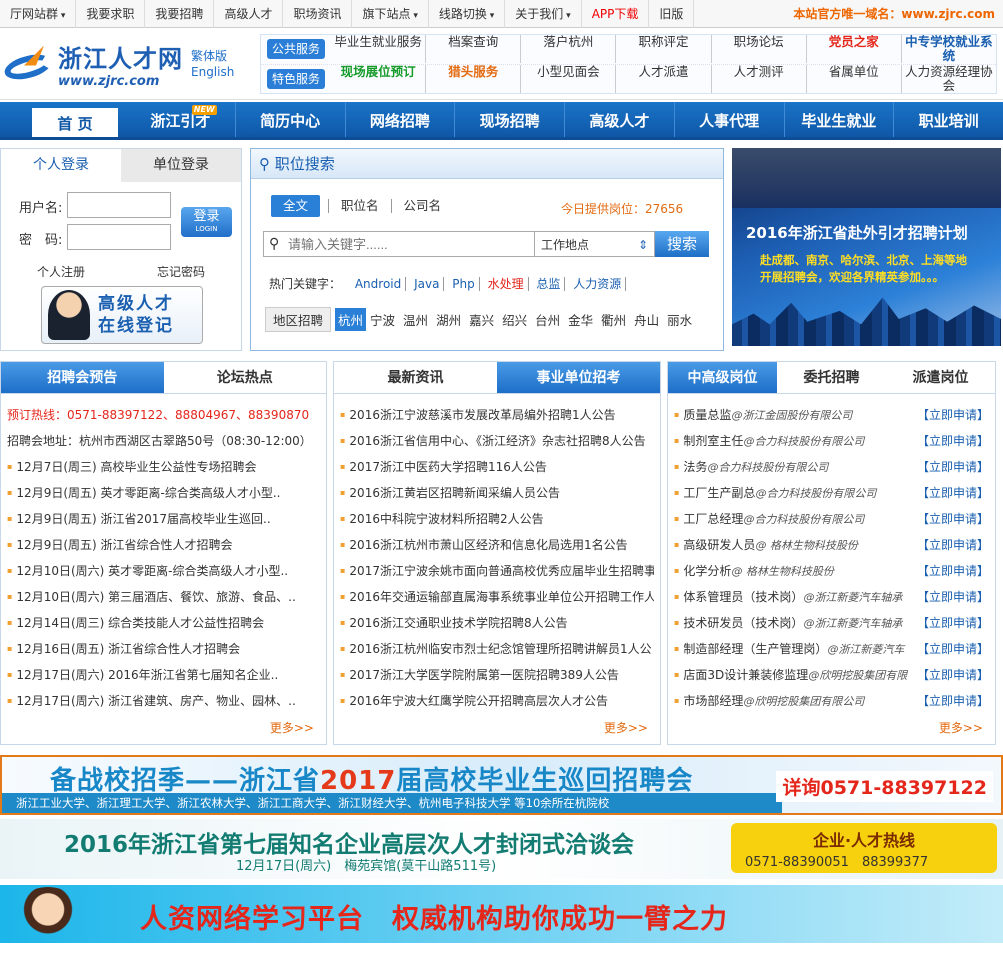  What do you see at coordinates (296, 206) in the screenshot?
I see `mode-fulltext: 全文` at bounding box center [296, 206].